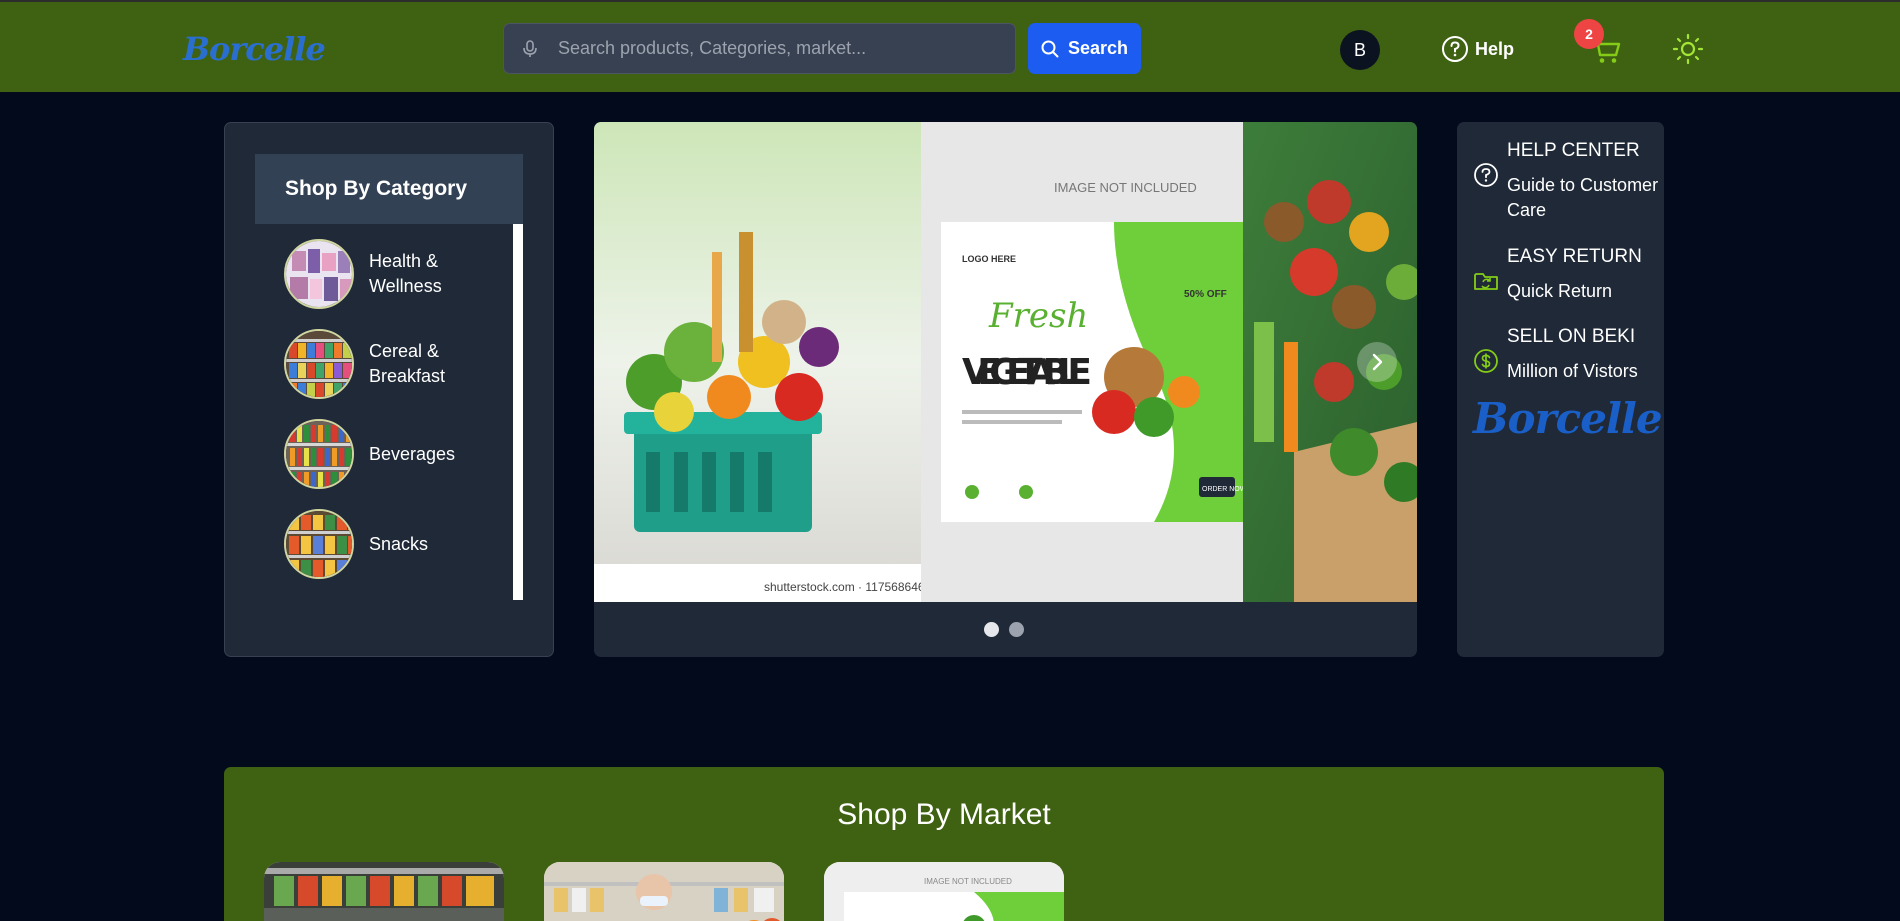 The image size is (1900, 921). I want to click on category-scrollbar, so click(518, 412).